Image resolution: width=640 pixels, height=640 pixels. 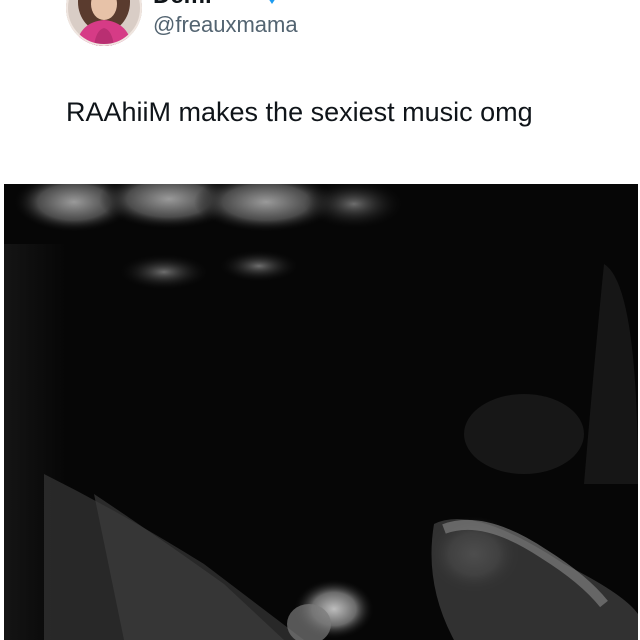 What do you see at coordinates (299, 112) in the screenshot?
I see `tweet-text: RAAhiiM makes the sexiest music omg` at bounding box center [299, 112].